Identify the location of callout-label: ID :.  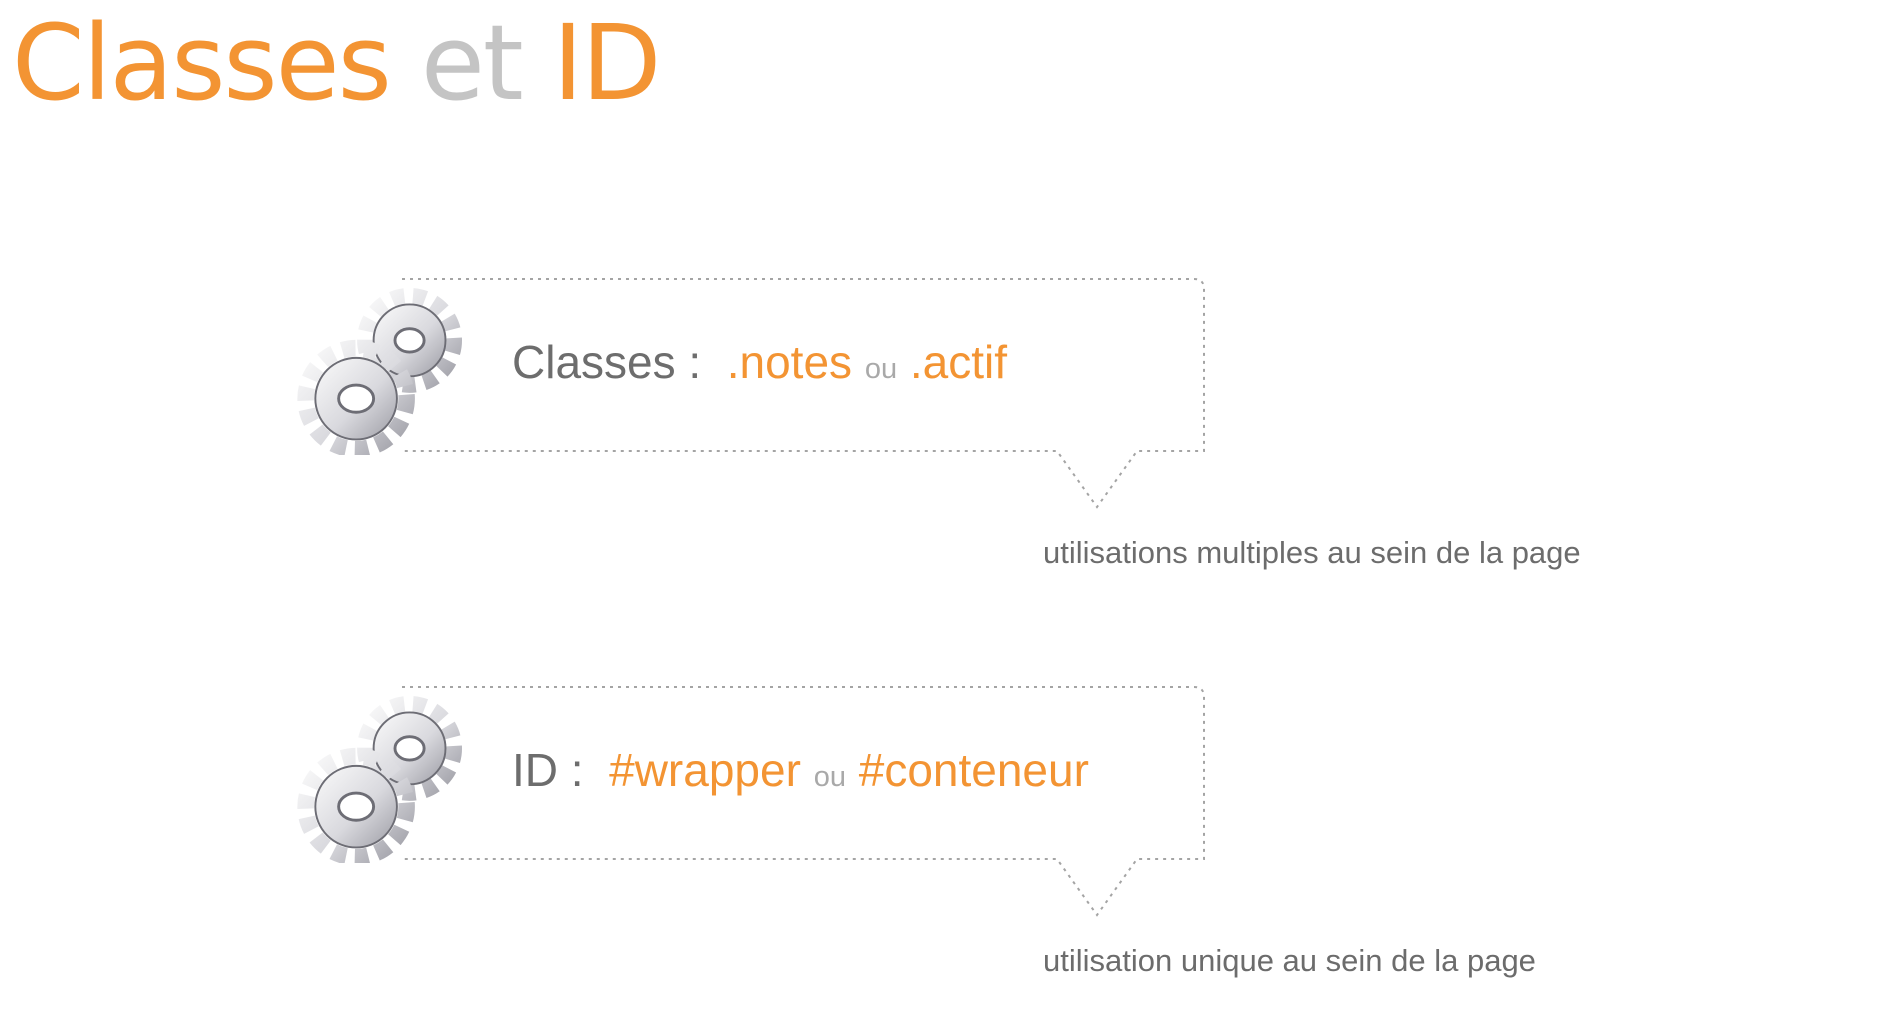
(548, 770).